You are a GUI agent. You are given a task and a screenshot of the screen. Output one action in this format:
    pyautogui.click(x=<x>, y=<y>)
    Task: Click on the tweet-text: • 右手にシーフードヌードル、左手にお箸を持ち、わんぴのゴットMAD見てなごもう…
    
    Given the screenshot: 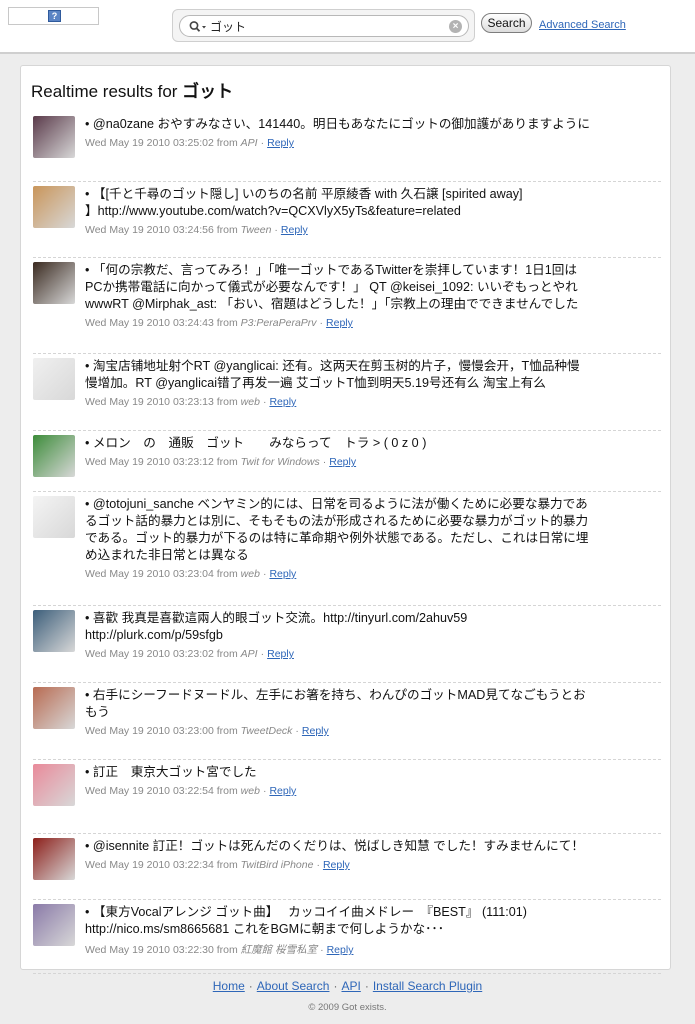 What is the action you would take?
    pyautogui.click(x=373, y=704)
    